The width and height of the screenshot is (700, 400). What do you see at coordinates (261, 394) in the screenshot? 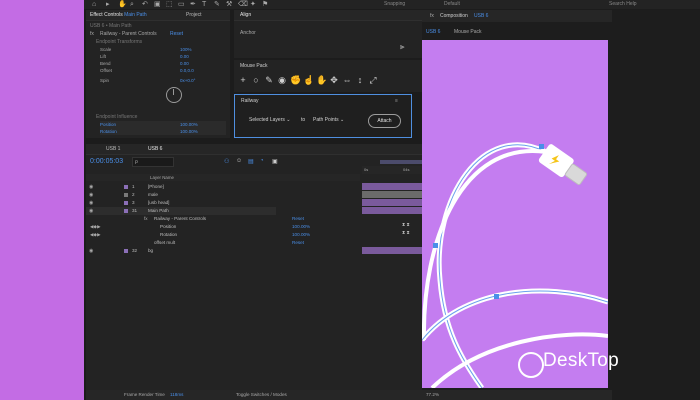
I see `toggle-switches-button: Toggle Switches / Modes` at bounding box center [261, 394].